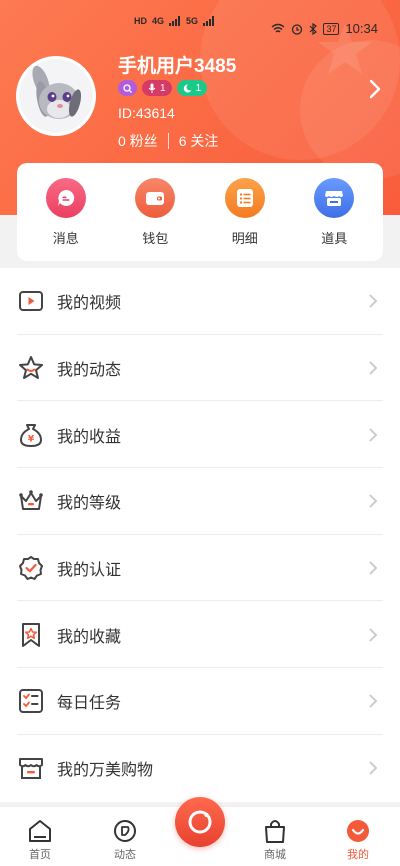  I want to click on username: 手机用户3485, so click(177, 66).